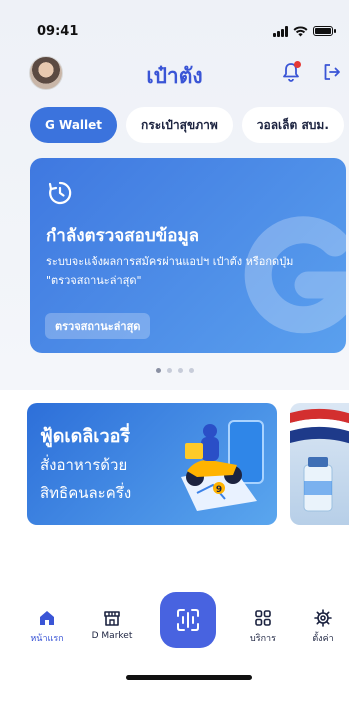 This screenshot has height=703, width=349. What do you see at coordinates (85, 436) in the screenshot?
I see `promo-title: ฟู้ดเดลิเวอรี่` at bounding box center [85, 436].